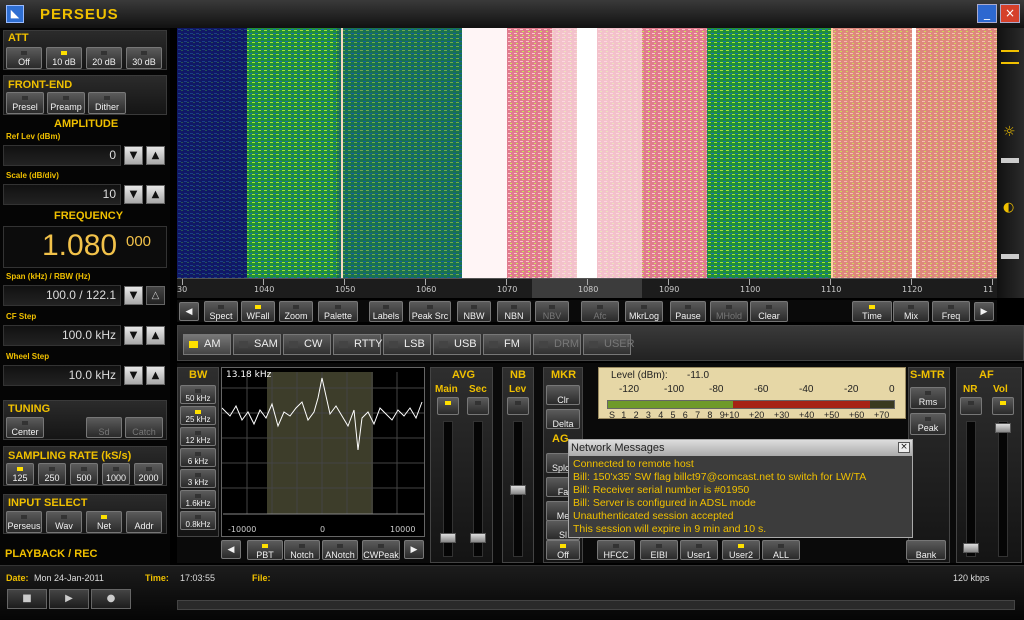 The width and height of the screenshot is (1024, 620). What do you see at coordinates (189, 311) in the screenshot?
I see `scroll-left-button: ◀` at bounding box center [189, 311].